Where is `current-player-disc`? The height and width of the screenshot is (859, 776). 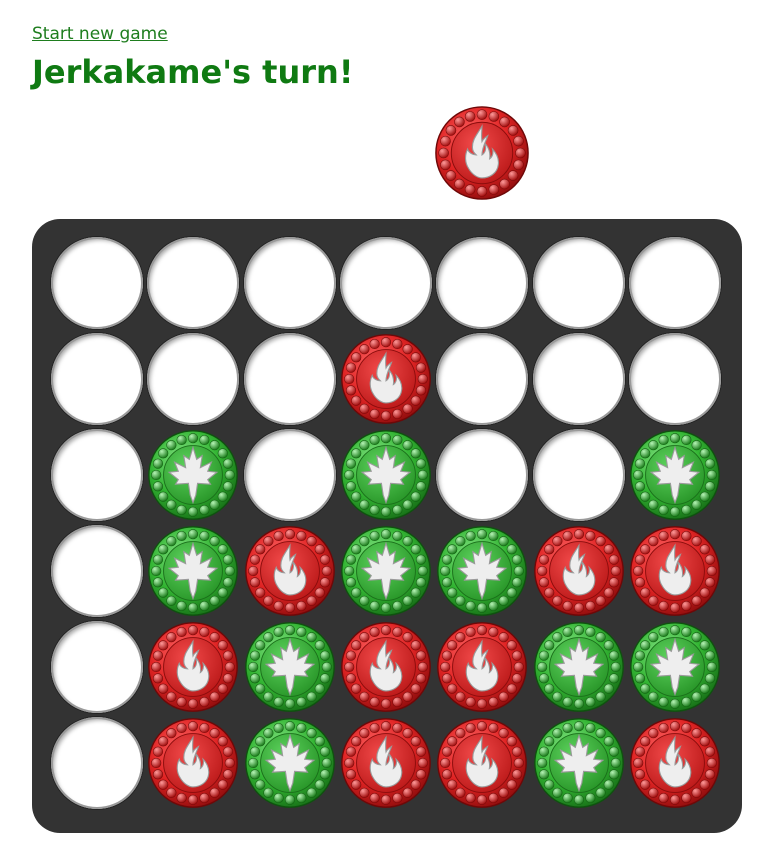 current-player-disc is located at coordinates (482, 153).